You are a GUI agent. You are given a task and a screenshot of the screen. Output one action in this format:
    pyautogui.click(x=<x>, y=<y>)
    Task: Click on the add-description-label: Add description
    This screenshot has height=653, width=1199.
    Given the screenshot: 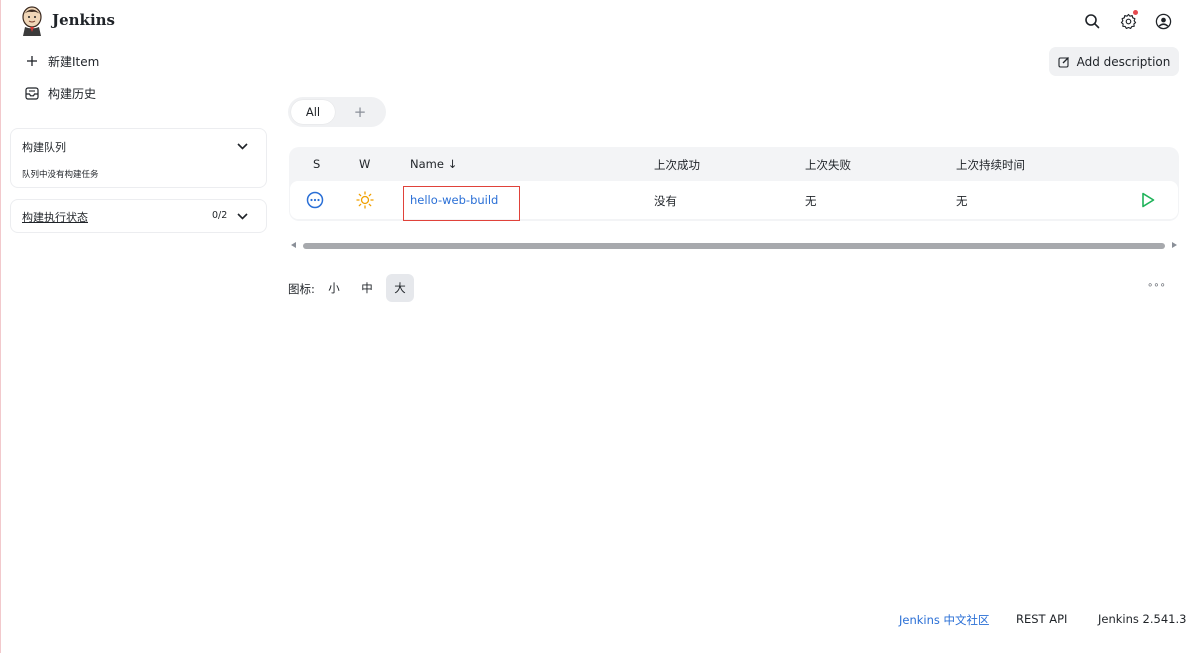 What is the action you would take?
    pyautogui.click(x=1123, y=61)
    